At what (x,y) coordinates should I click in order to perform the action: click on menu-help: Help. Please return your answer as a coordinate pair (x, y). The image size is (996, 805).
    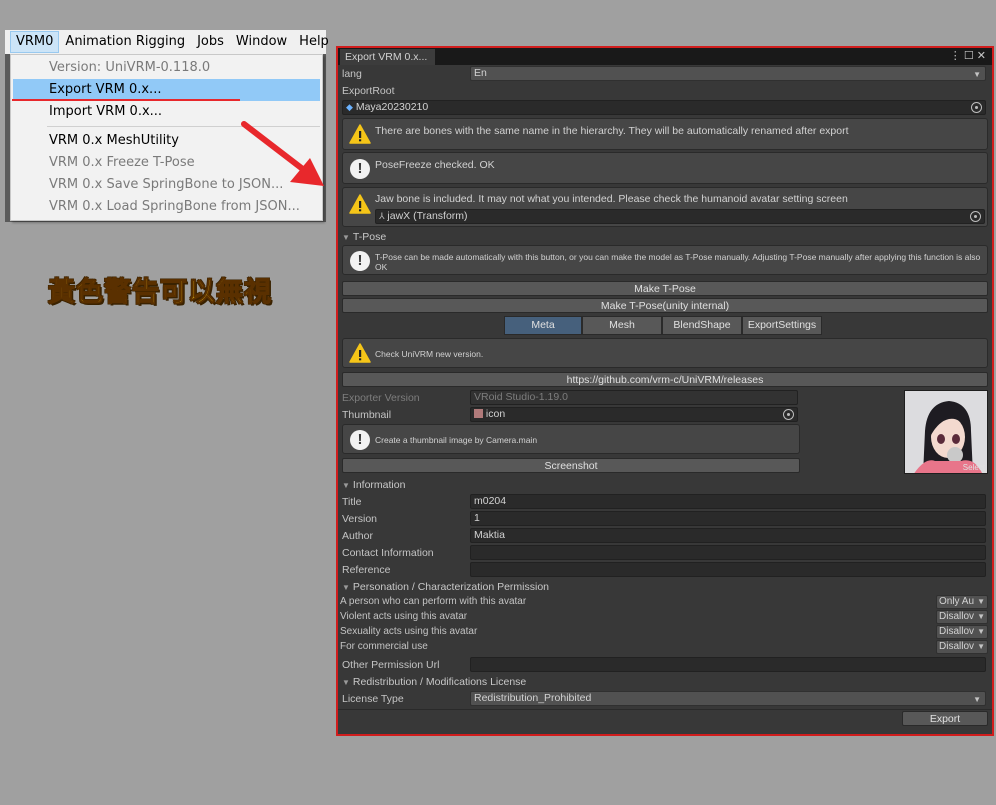
    Looking at the image, I should click on (314, 42).